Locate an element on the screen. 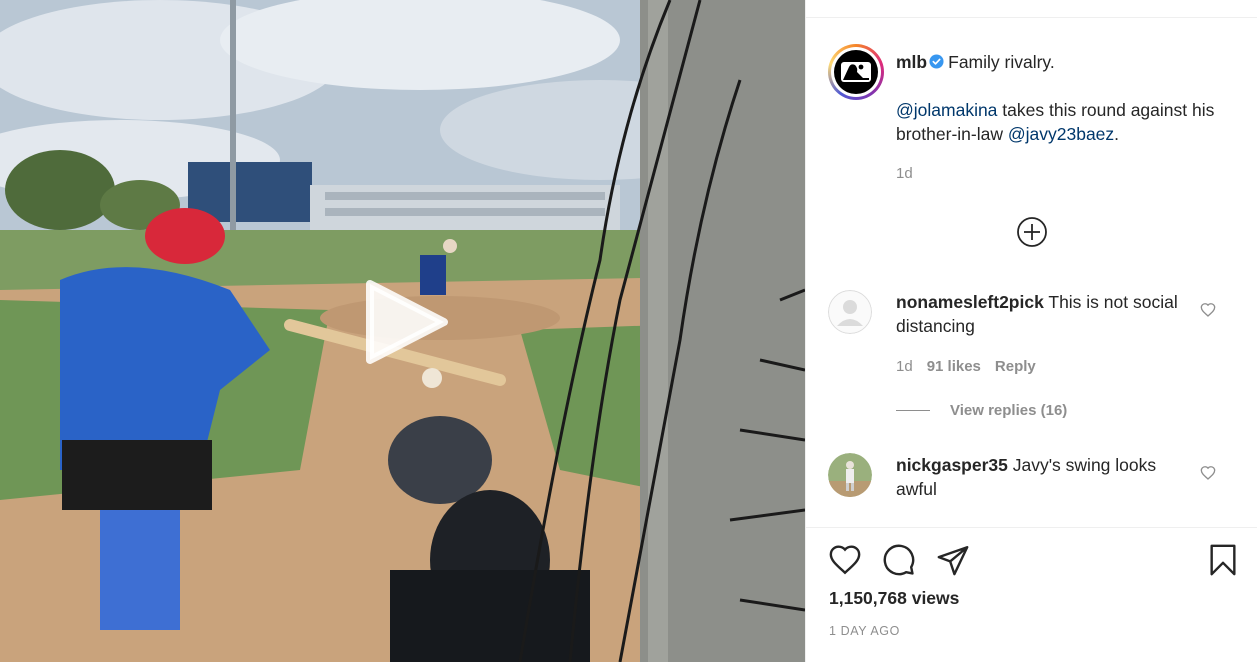  default-avatar-icon is located at coordinates (850, 312).